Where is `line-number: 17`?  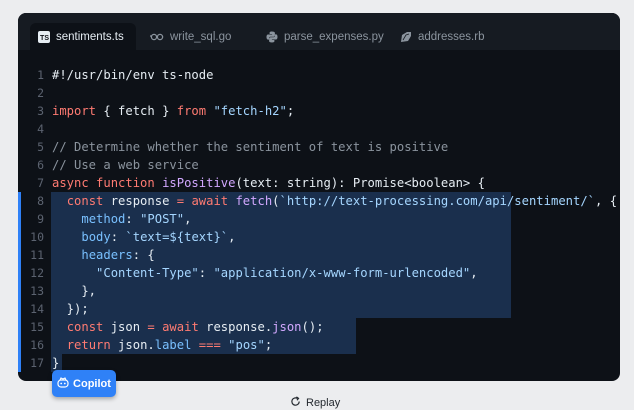 line-number: 17 is located at coordinates (37, 363).